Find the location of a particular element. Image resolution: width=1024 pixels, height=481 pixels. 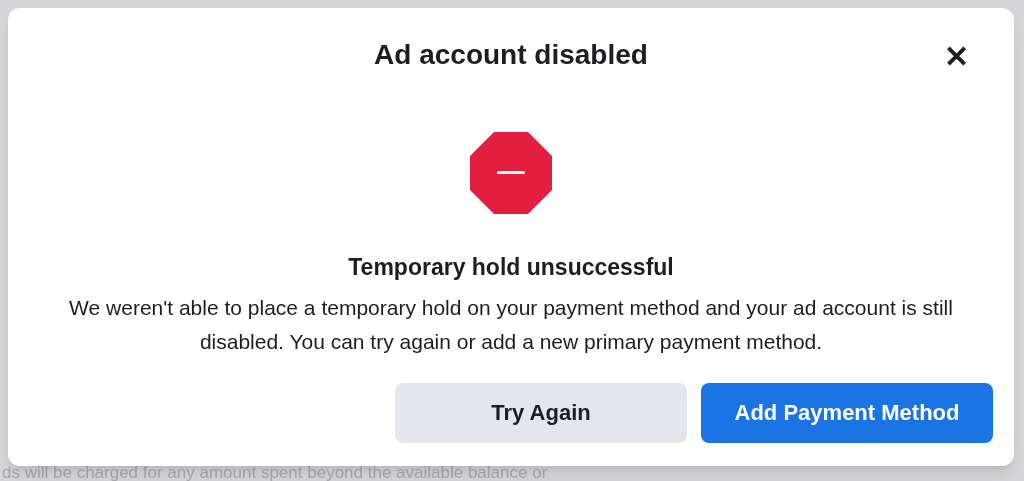

add-payment-method-button: Add Payment Method is located at coordinates (847, 412).